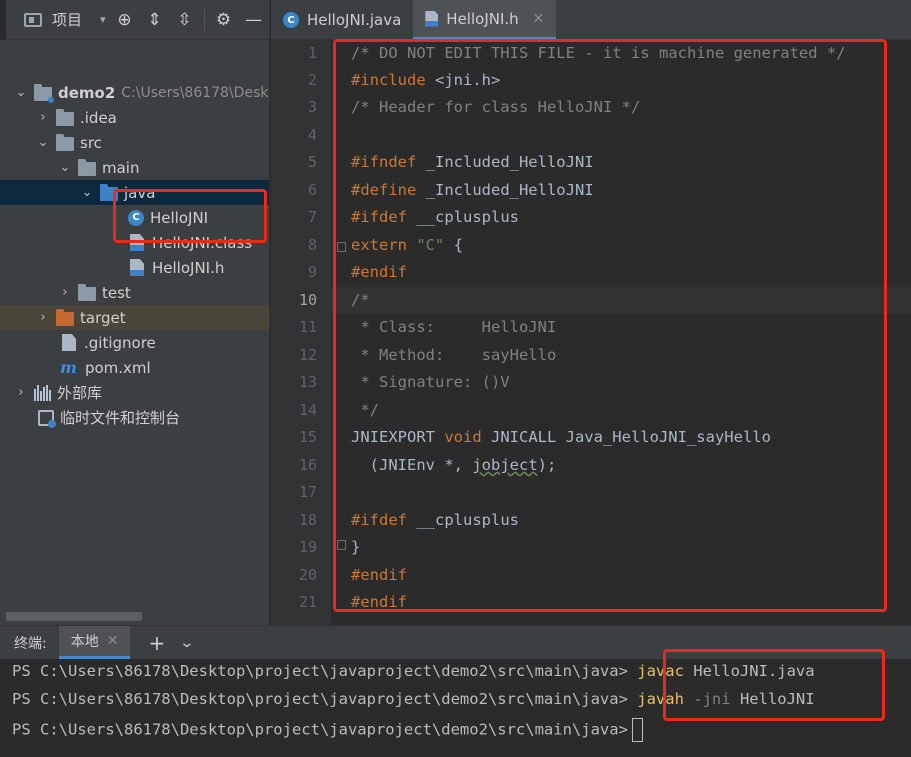 This screenshot has height=757, width=911. I want to click on tree-item-label: HelloJNI.class, so click(202, 242).